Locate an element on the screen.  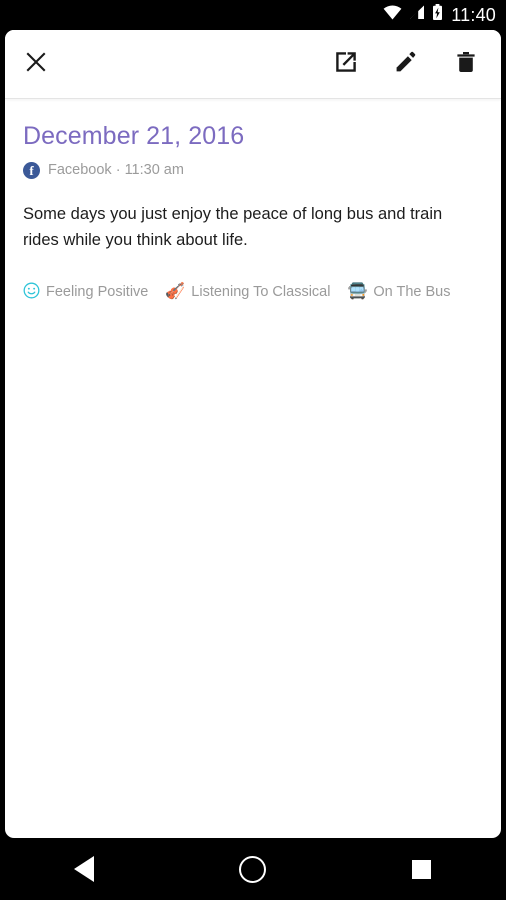
violin-icon: 🎻 is located at coordinates (175, 292).